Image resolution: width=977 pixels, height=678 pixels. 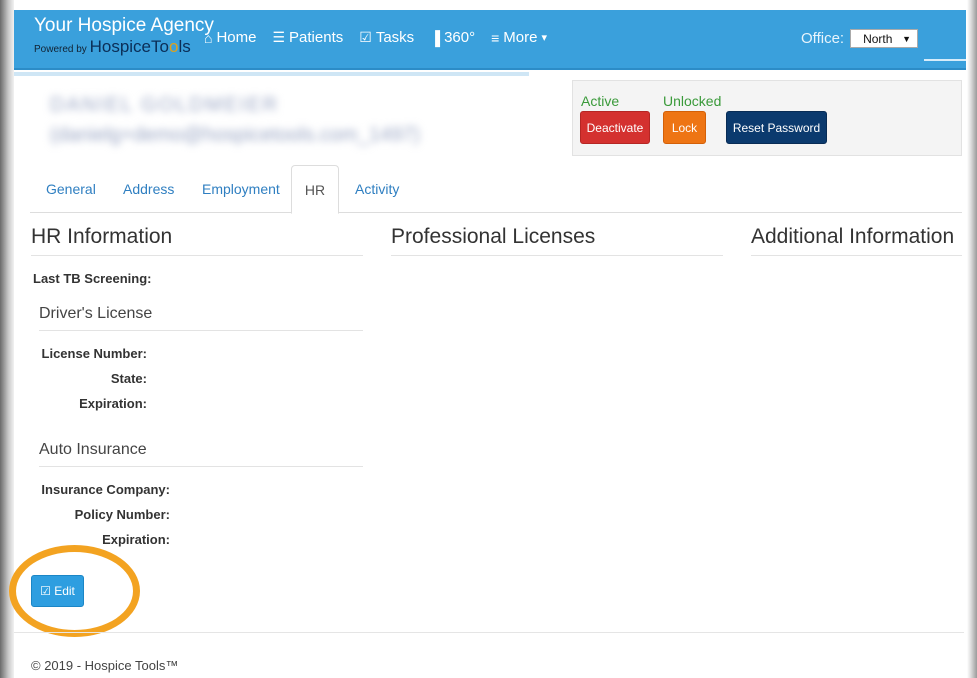 What do you see at coordinates (197, 240) in the screenshot?
I see `hr-information-heading: HR Information` at bounding box center [197, 240].